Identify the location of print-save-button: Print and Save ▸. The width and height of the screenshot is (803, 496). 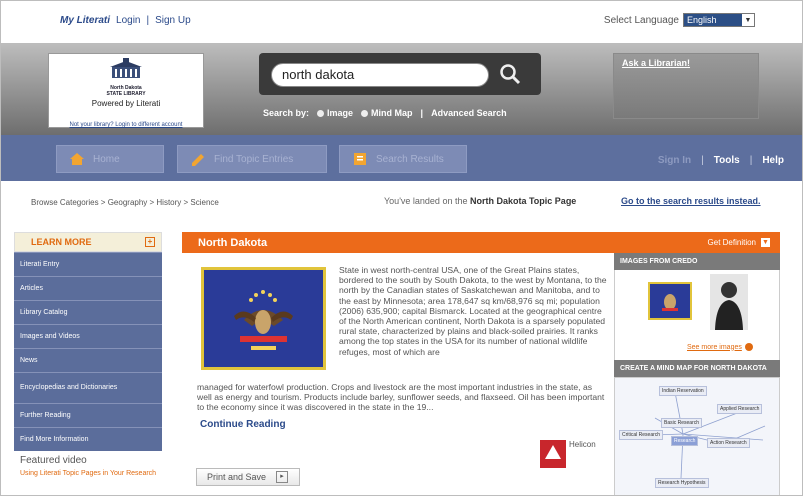
(248, 477).